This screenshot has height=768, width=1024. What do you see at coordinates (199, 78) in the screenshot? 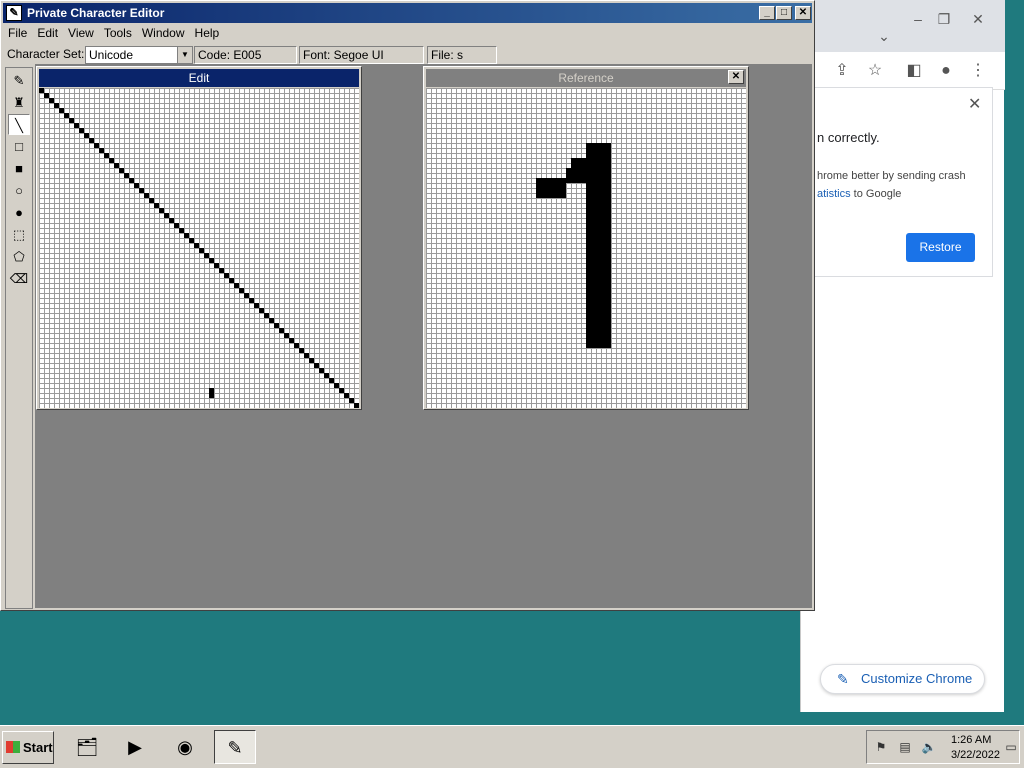
I see `edit-window-title: Edit` at bounding box center [199, 78].